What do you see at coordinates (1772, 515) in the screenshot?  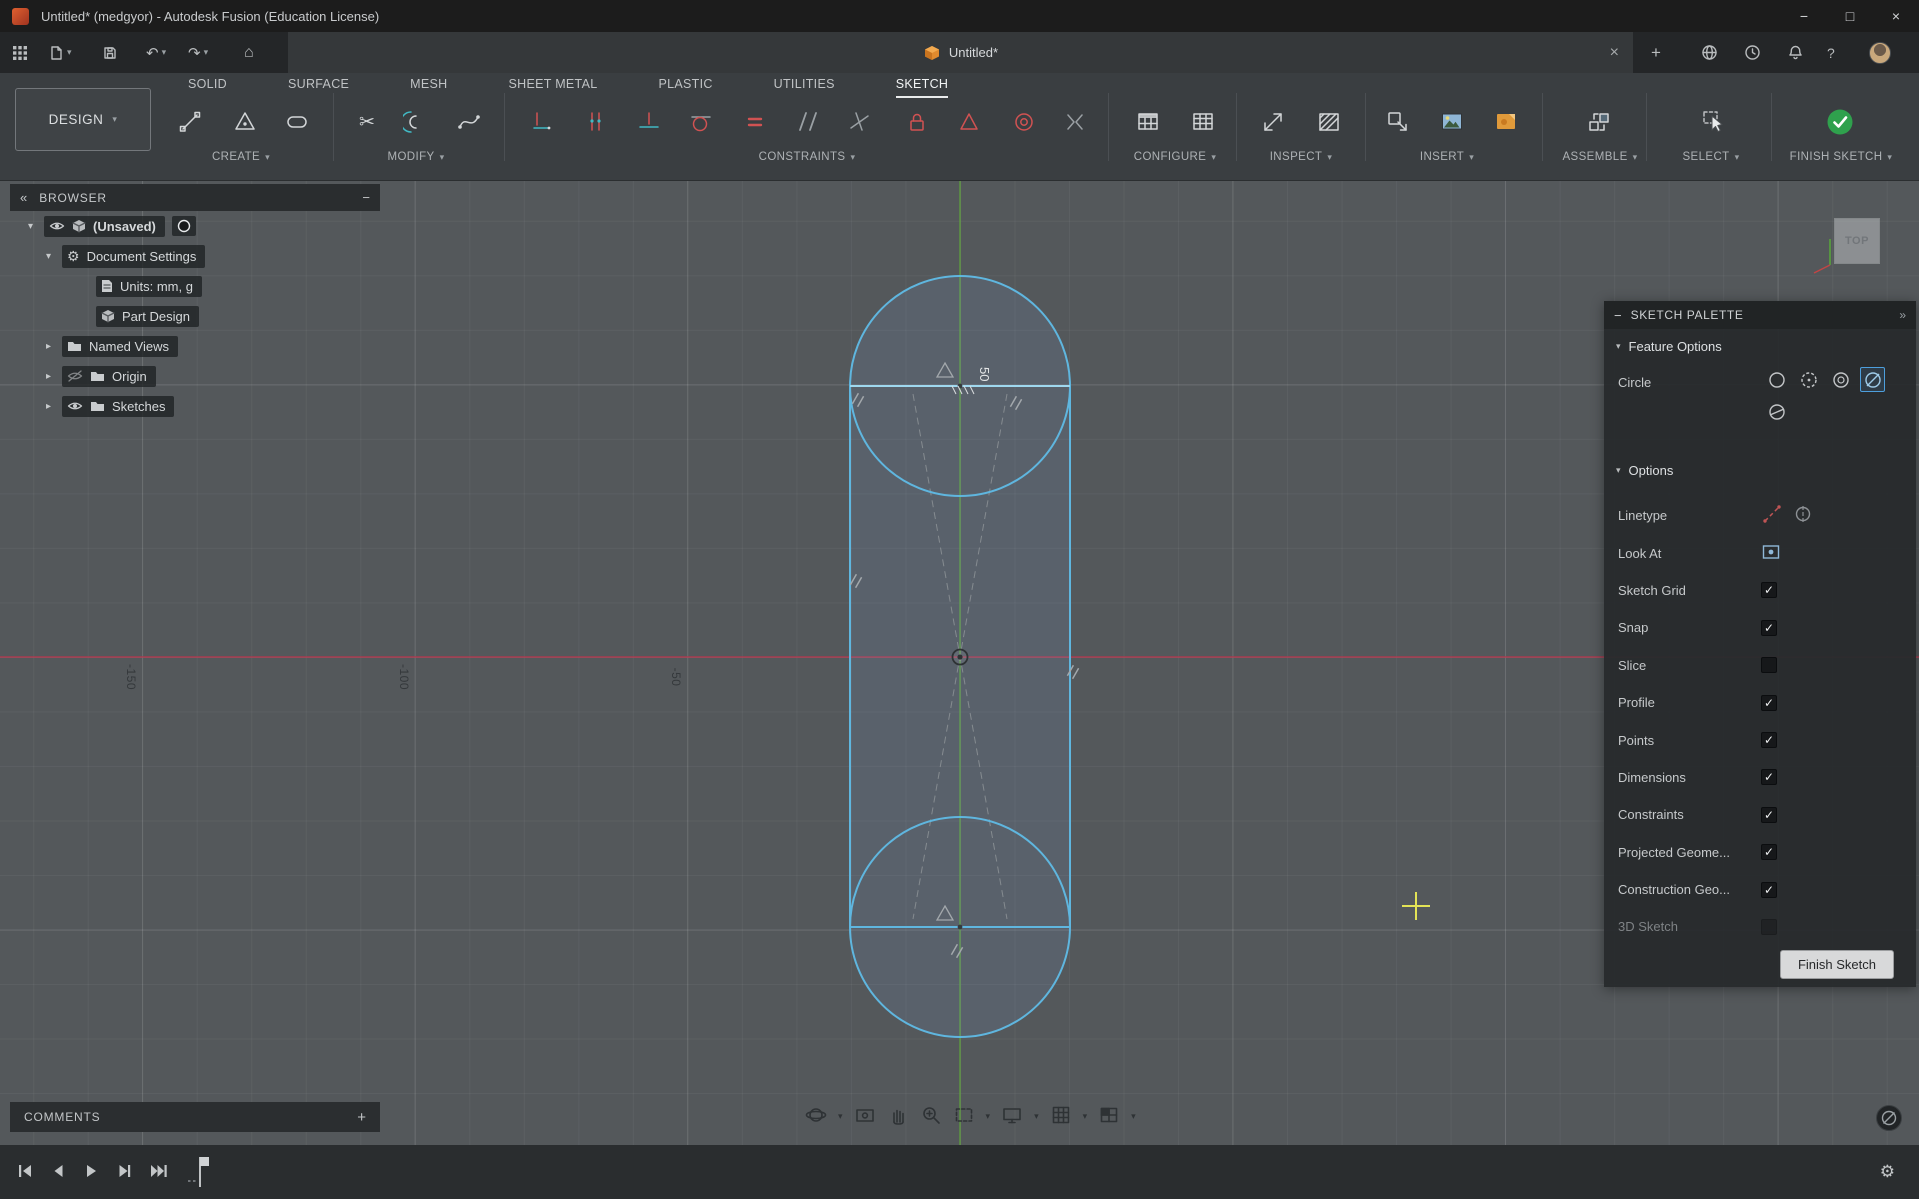 I see `construction-linetype-icon` at bounding box center [1772, 515].